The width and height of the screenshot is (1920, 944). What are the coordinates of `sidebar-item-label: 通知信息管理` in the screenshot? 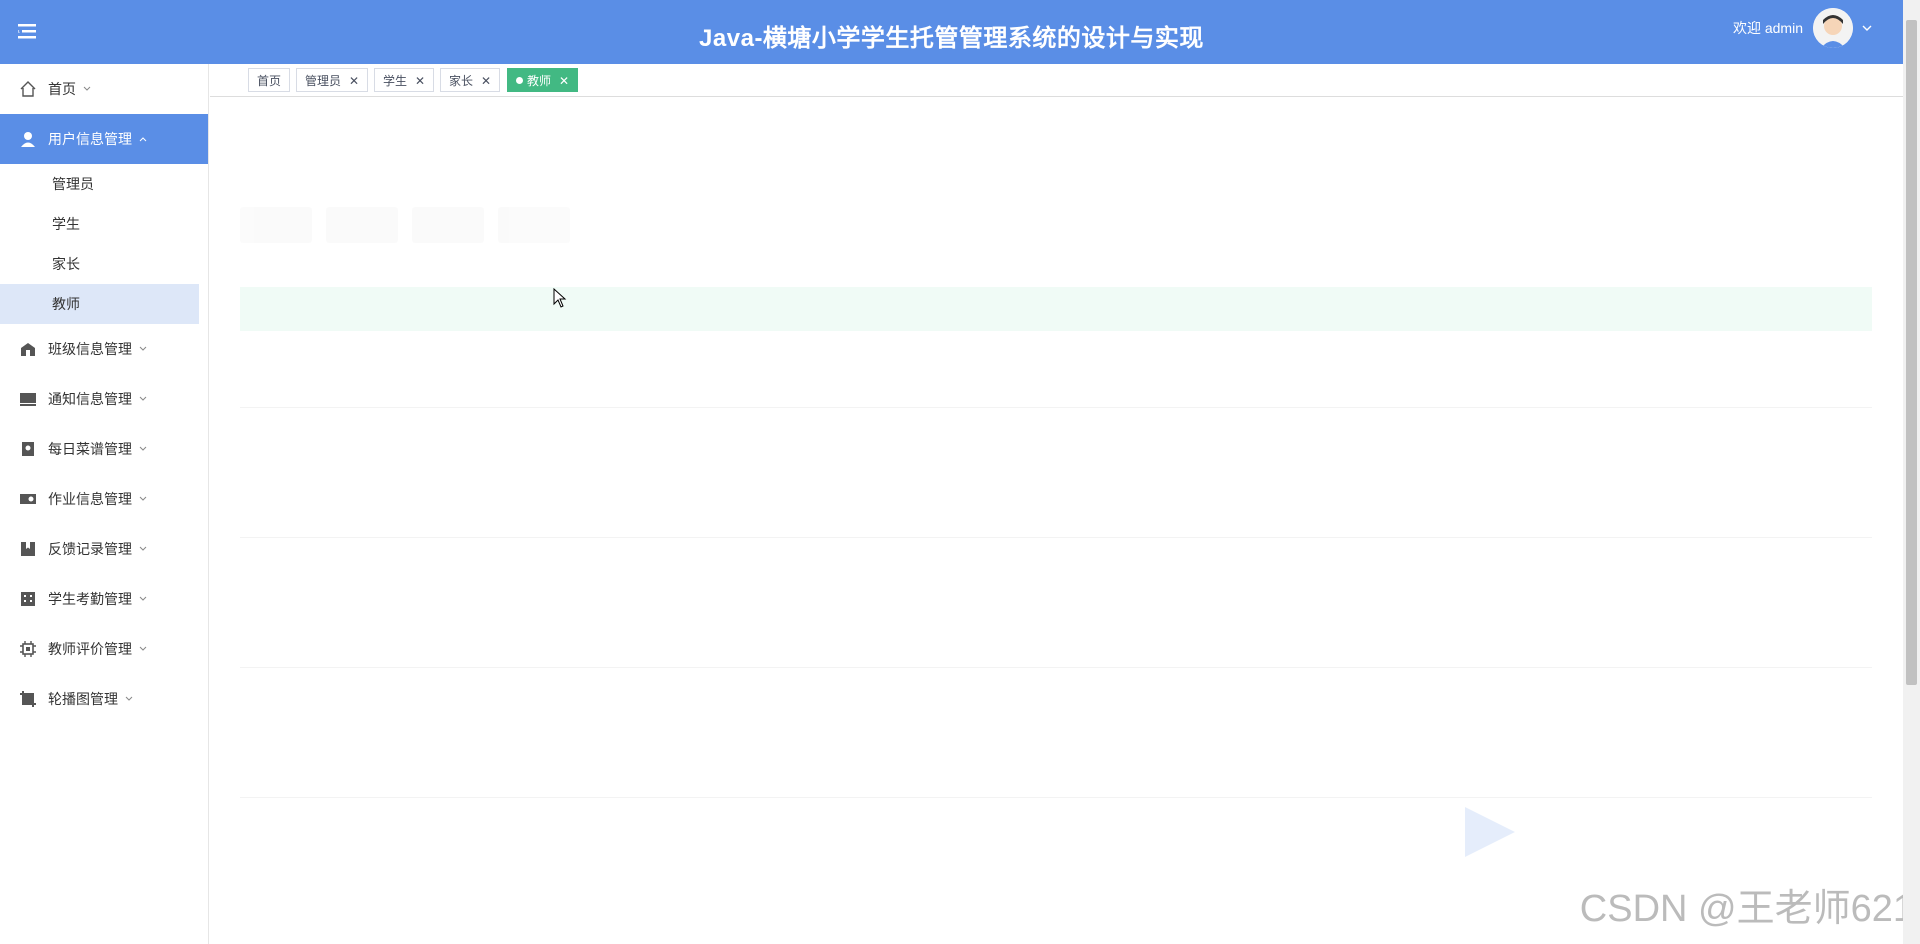 It's located at (90, 399).